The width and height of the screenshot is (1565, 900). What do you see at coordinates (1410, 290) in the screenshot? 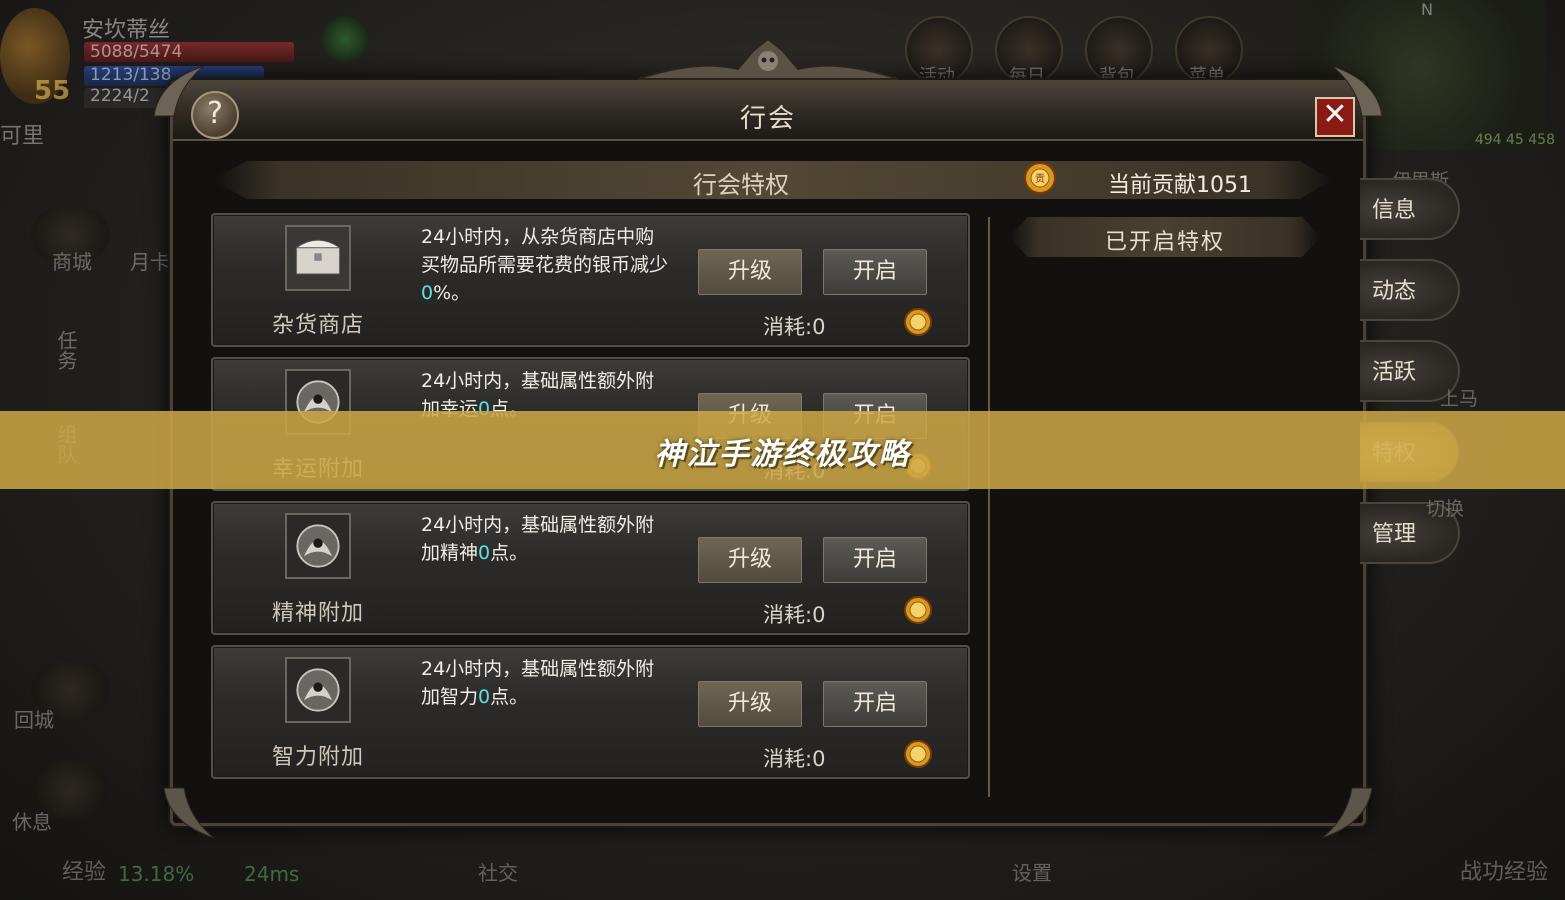
I see `side-tab: 动态` at bounding box center [1410, 290].